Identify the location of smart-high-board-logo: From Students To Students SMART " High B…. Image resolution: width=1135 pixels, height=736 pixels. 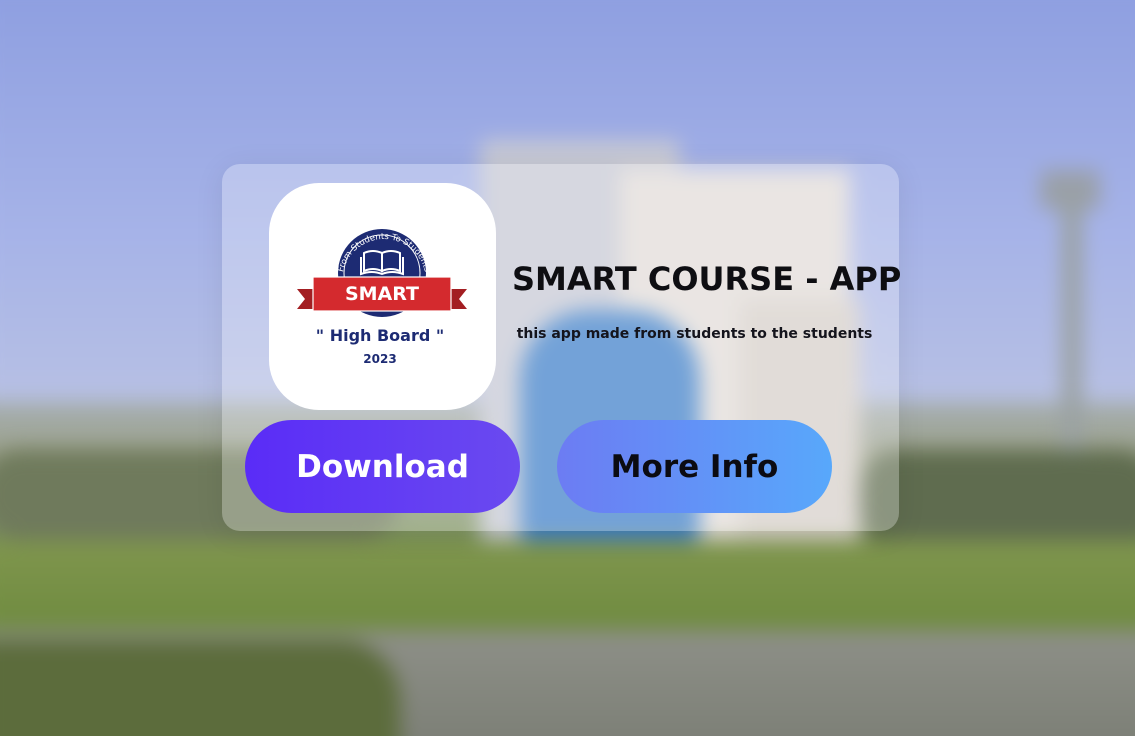
(382, 297).